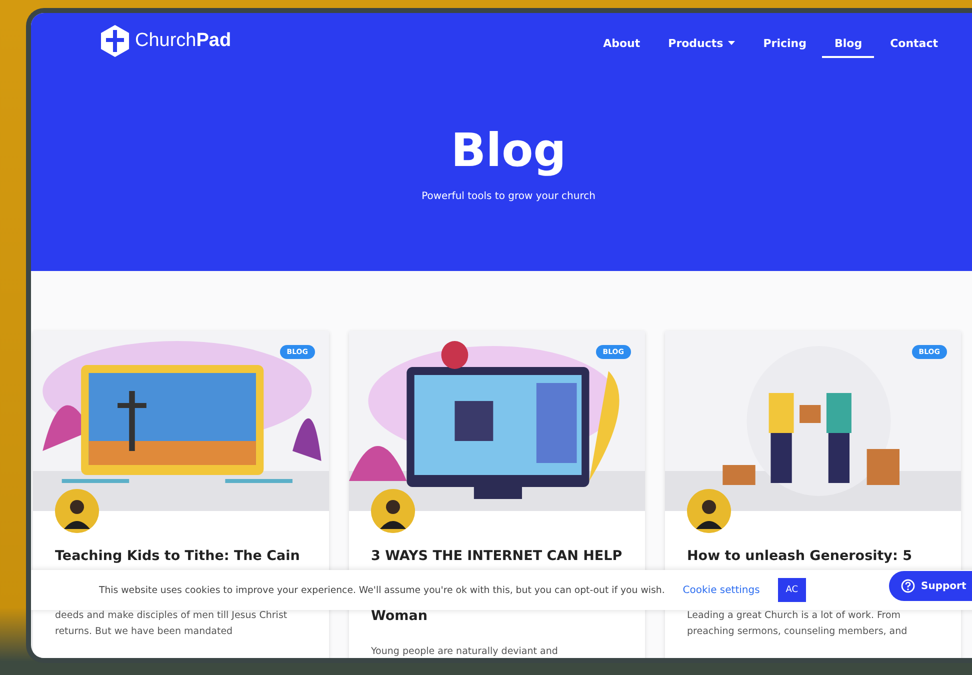 The width and height of the screenshot is (972, 675). Describe the element at coordinates (848, 44) in the screenshot. I see `nav-link: Blog` at that location.